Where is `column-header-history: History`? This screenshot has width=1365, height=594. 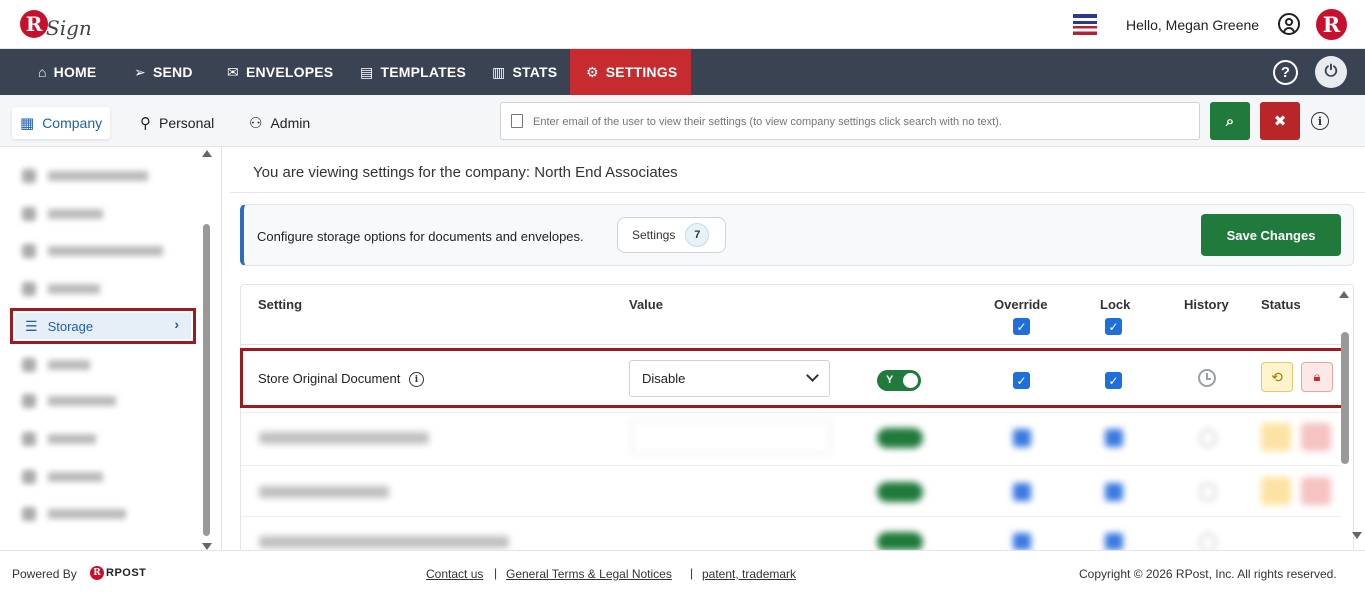 column-header-history: History is located at coordinates (1206, 304).